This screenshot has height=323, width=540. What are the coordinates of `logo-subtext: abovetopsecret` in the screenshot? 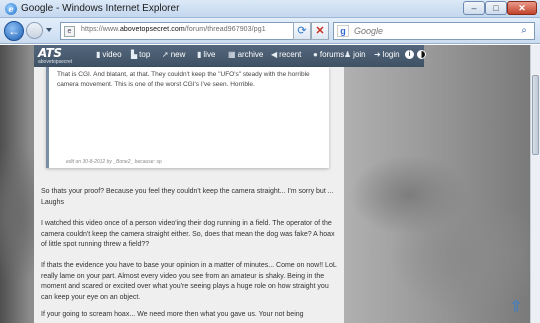 It's located at (55, 62).